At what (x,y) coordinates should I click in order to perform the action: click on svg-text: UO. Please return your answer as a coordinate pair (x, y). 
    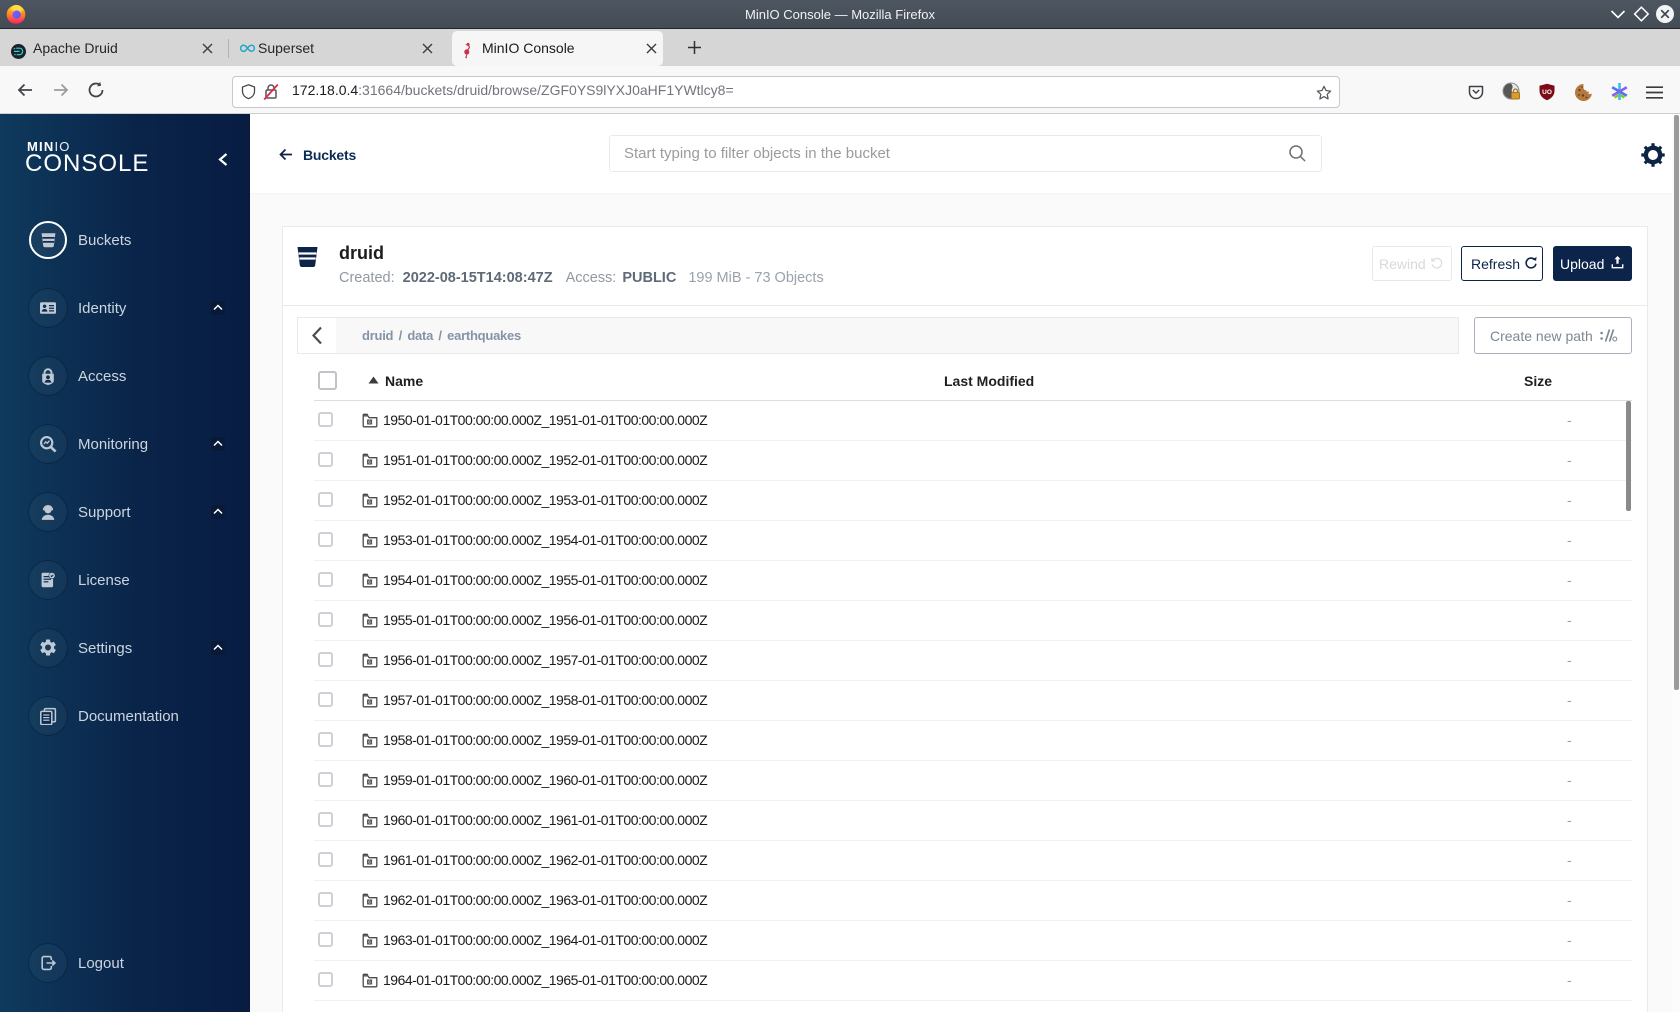
    Looking at the image, I should click on (1547, 92).